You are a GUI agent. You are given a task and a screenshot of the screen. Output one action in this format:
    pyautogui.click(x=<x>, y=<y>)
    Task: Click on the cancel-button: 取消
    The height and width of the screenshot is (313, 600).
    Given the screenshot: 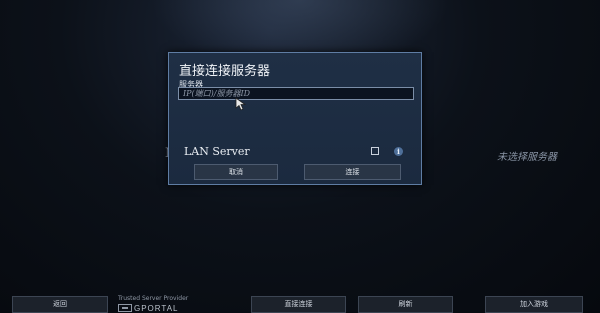 What is the action you would take?
    pyautogui.click(x=236, y=172)
    